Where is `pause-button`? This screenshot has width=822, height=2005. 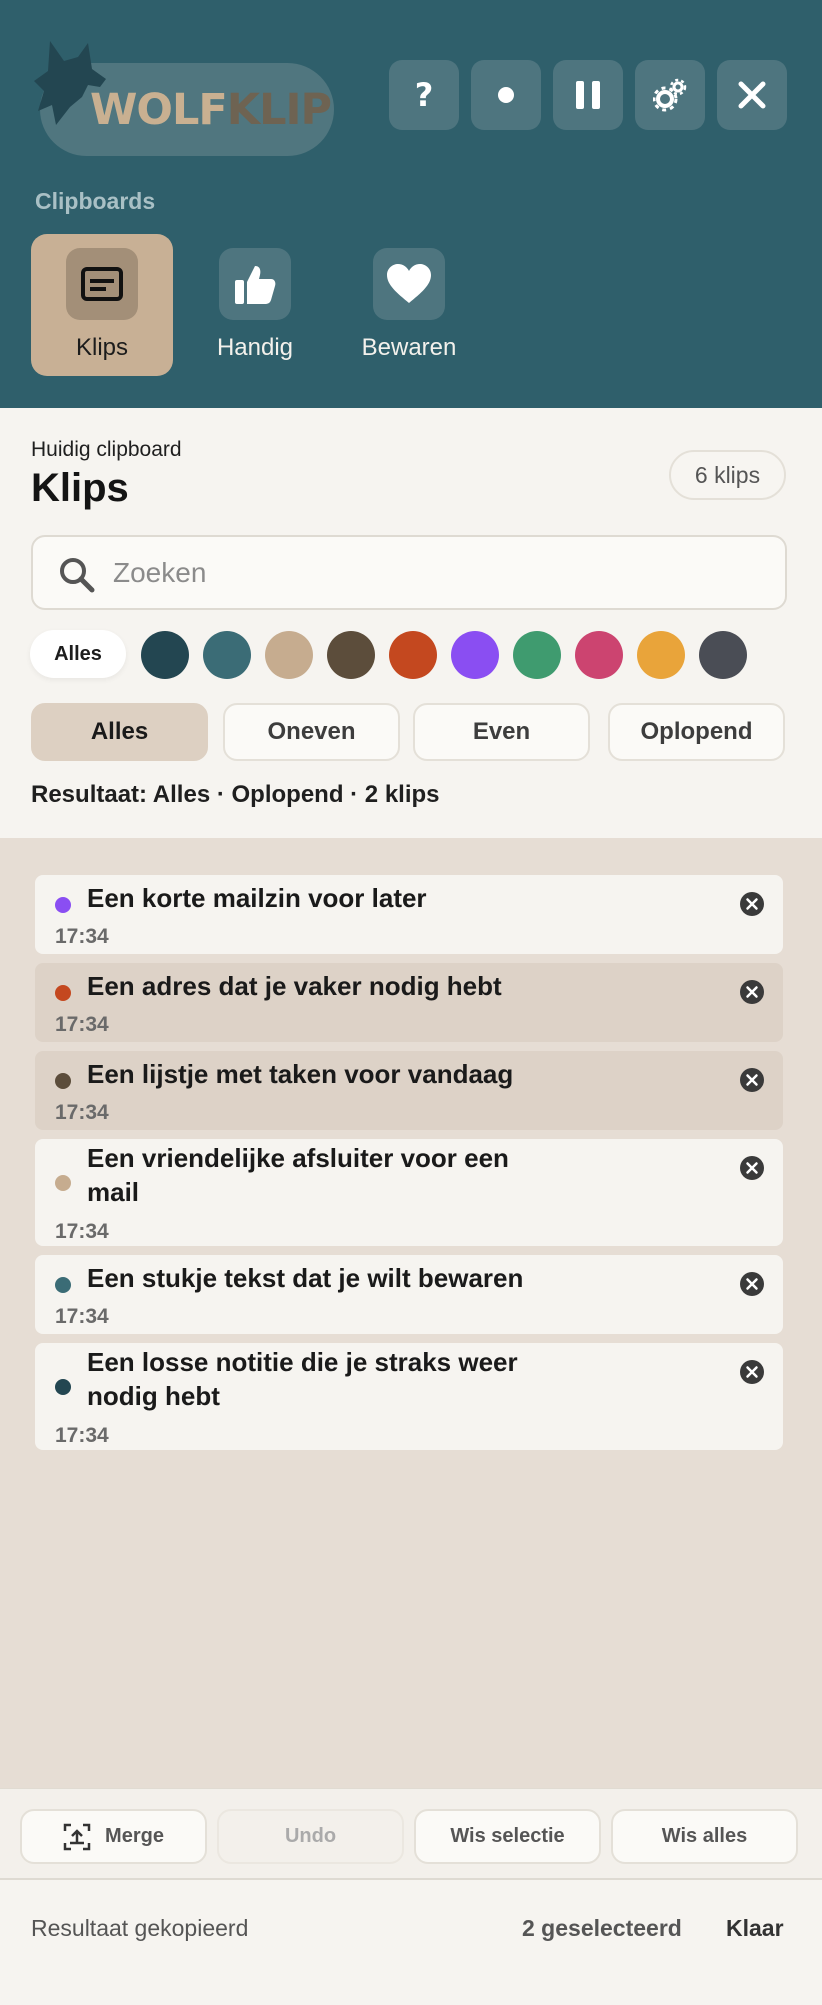 pause-button is located at coordinates (588, 95).